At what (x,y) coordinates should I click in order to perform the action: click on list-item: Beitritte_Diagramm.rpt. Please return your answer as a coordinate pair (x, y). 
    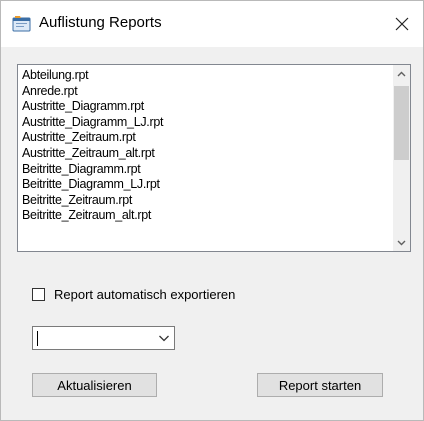
    Looking at the image, I should click on (207, 170).